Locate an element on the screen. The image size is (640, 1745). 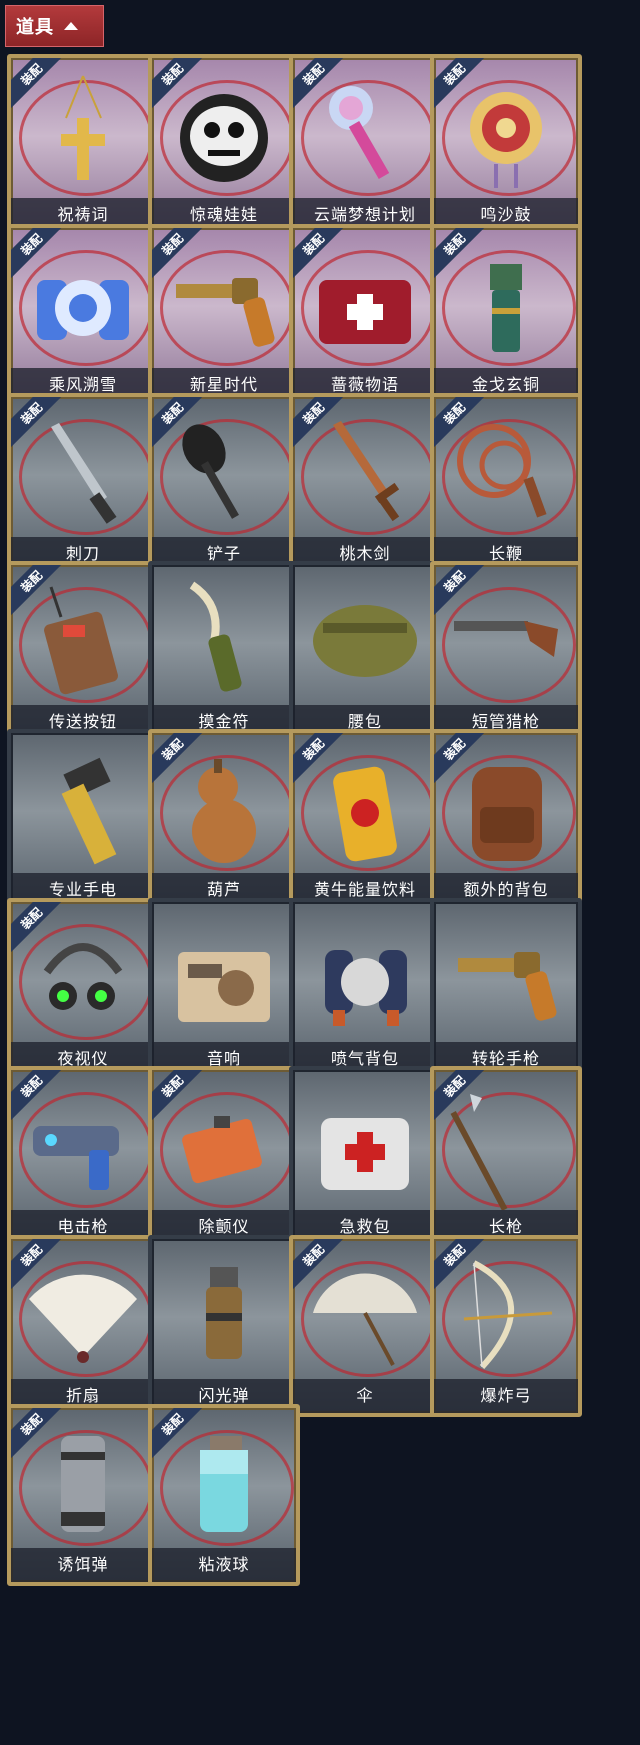
first-aid-icon is located at coordinates (365, 1154).